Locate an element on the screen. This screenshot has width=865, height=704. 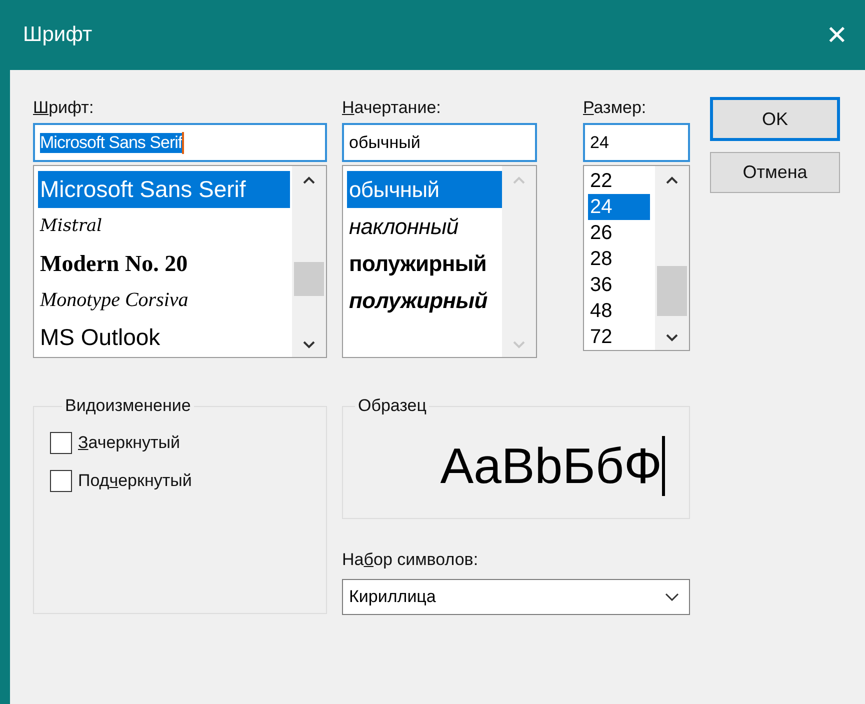
style-label: Начертание: is located at coordinates (392, 108).